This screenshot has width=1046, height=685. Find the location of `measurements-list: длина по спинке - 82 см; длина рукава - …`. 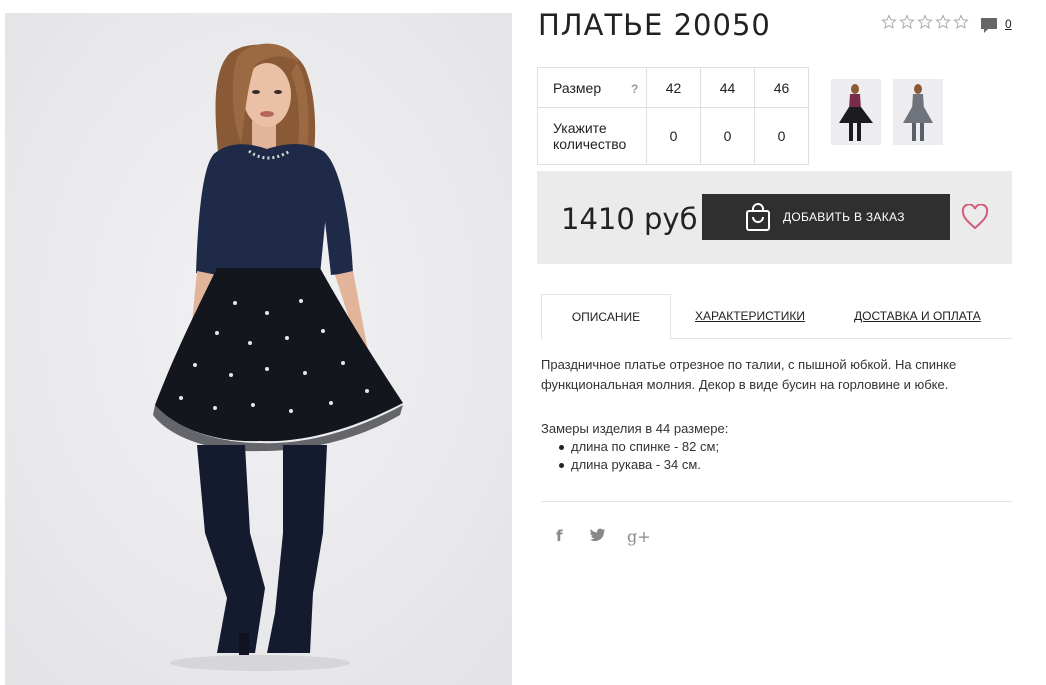

measurements-list: длина по спинке - 82 см; длина рукава - … is located at coordinates (642, 456).